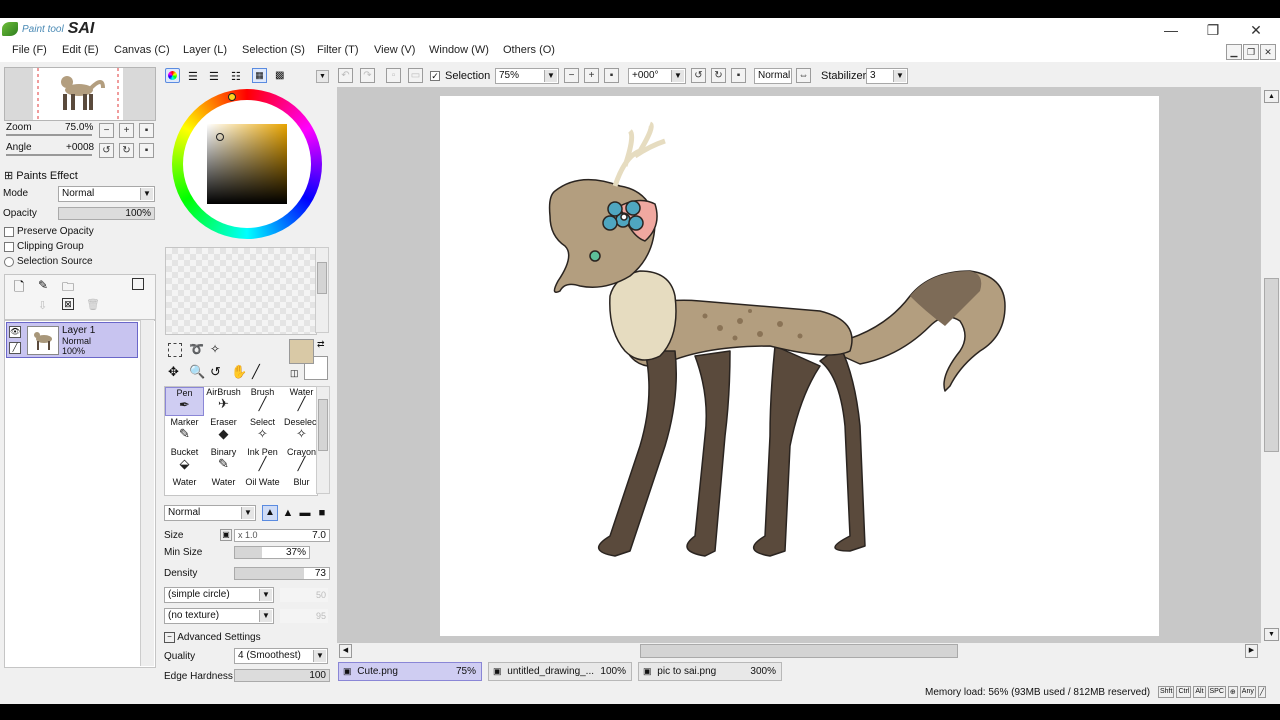  What do you see at coordinates (1251, 52) in the screenshot?
I see `mdi-restore-button: ❐` at bounding box center [1251, 52].